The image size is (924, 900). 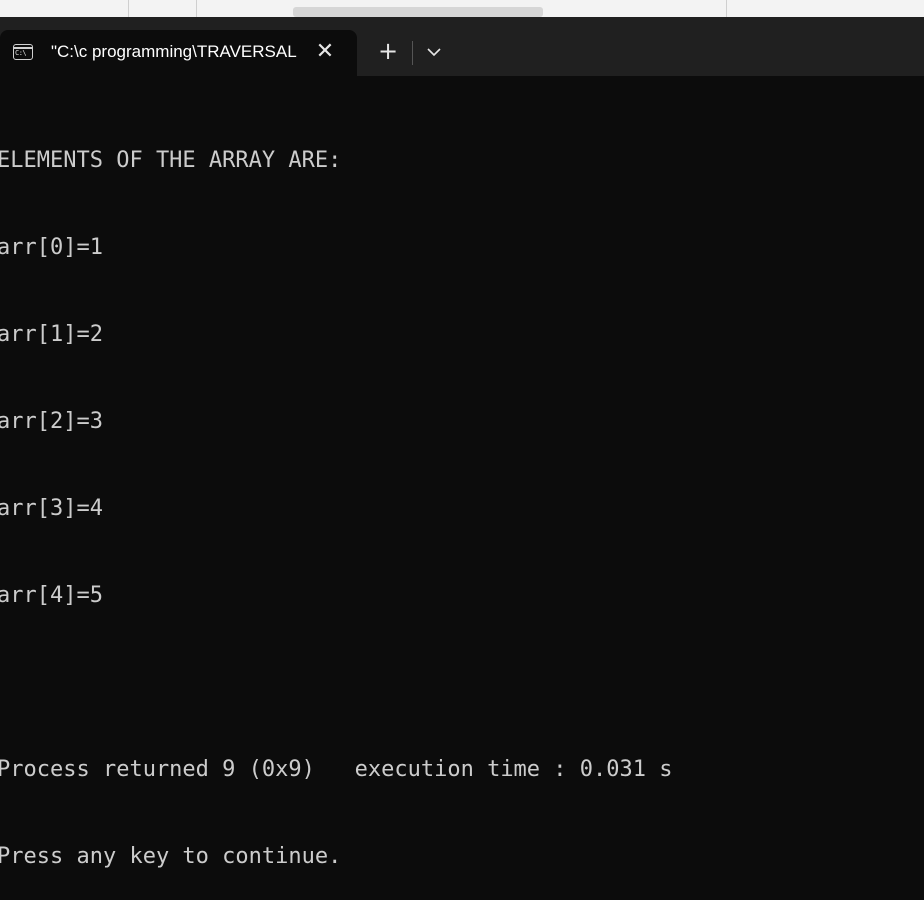 What do you see at coordinates (412, 53) in the screenshot?
I see `tab-divider` at bounding box center [412, 53].